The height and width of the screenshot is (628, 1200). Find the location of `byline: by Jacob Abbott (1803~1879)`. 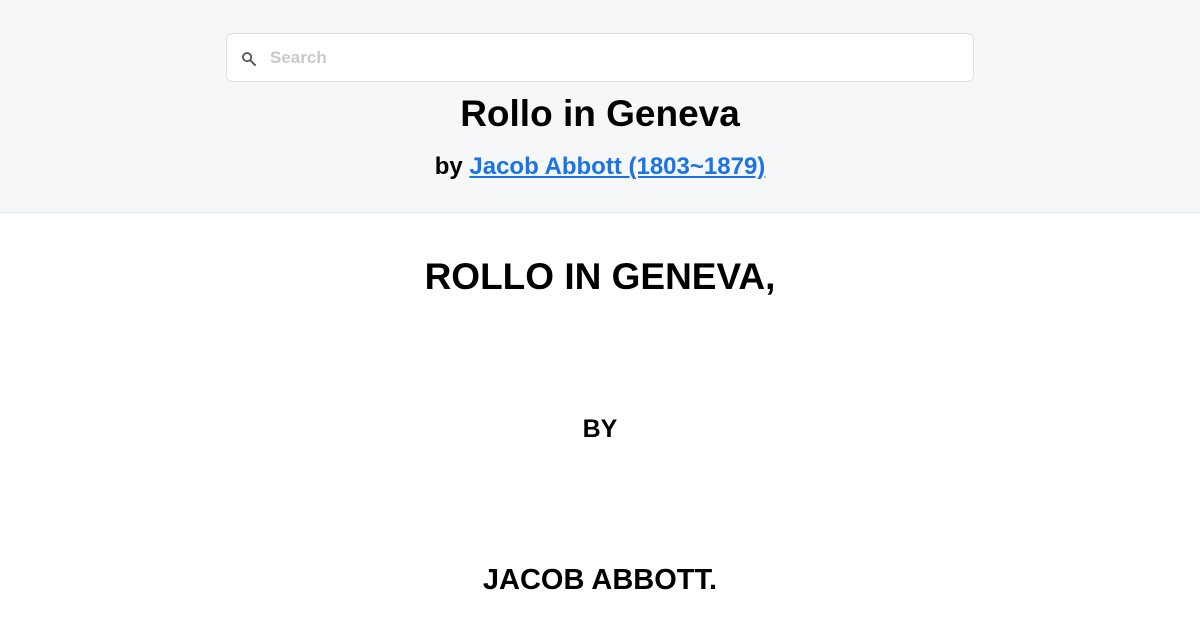

byline: by Jacob Abbott (1803~1879) is located at coordinates (600, 167).